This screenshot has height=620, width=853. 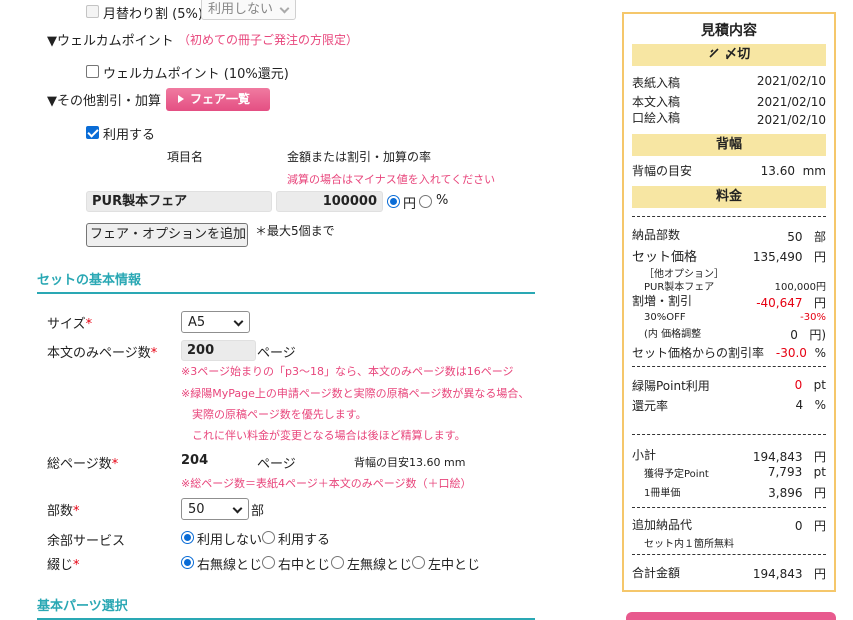 What do you see at coordinates (729, 31) in the screenshot?
I see `estimate-title: 見積内容` at bounding box center [729, 31].